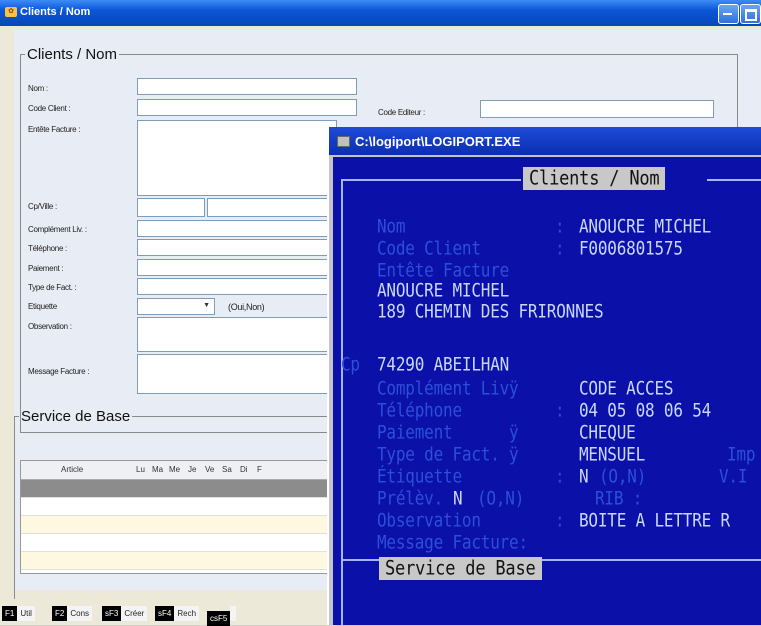  Describe the element at coordinates (728, 14) in the screenshot. I see `minimize-button` at that location.